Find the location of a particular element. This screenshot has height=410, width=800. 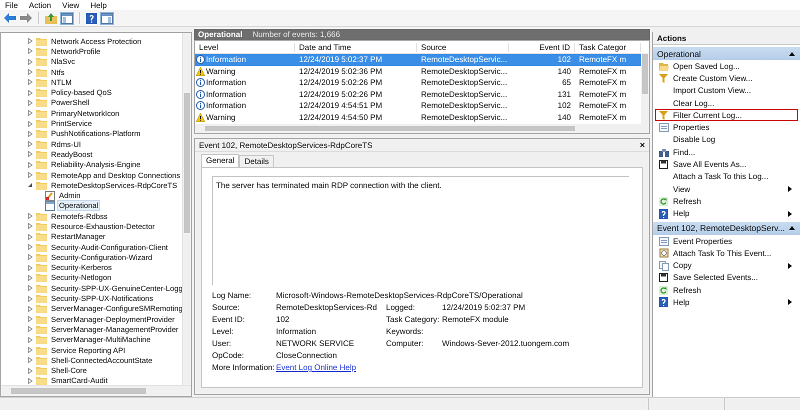

close-button: × is located at coordinates (642, 145).